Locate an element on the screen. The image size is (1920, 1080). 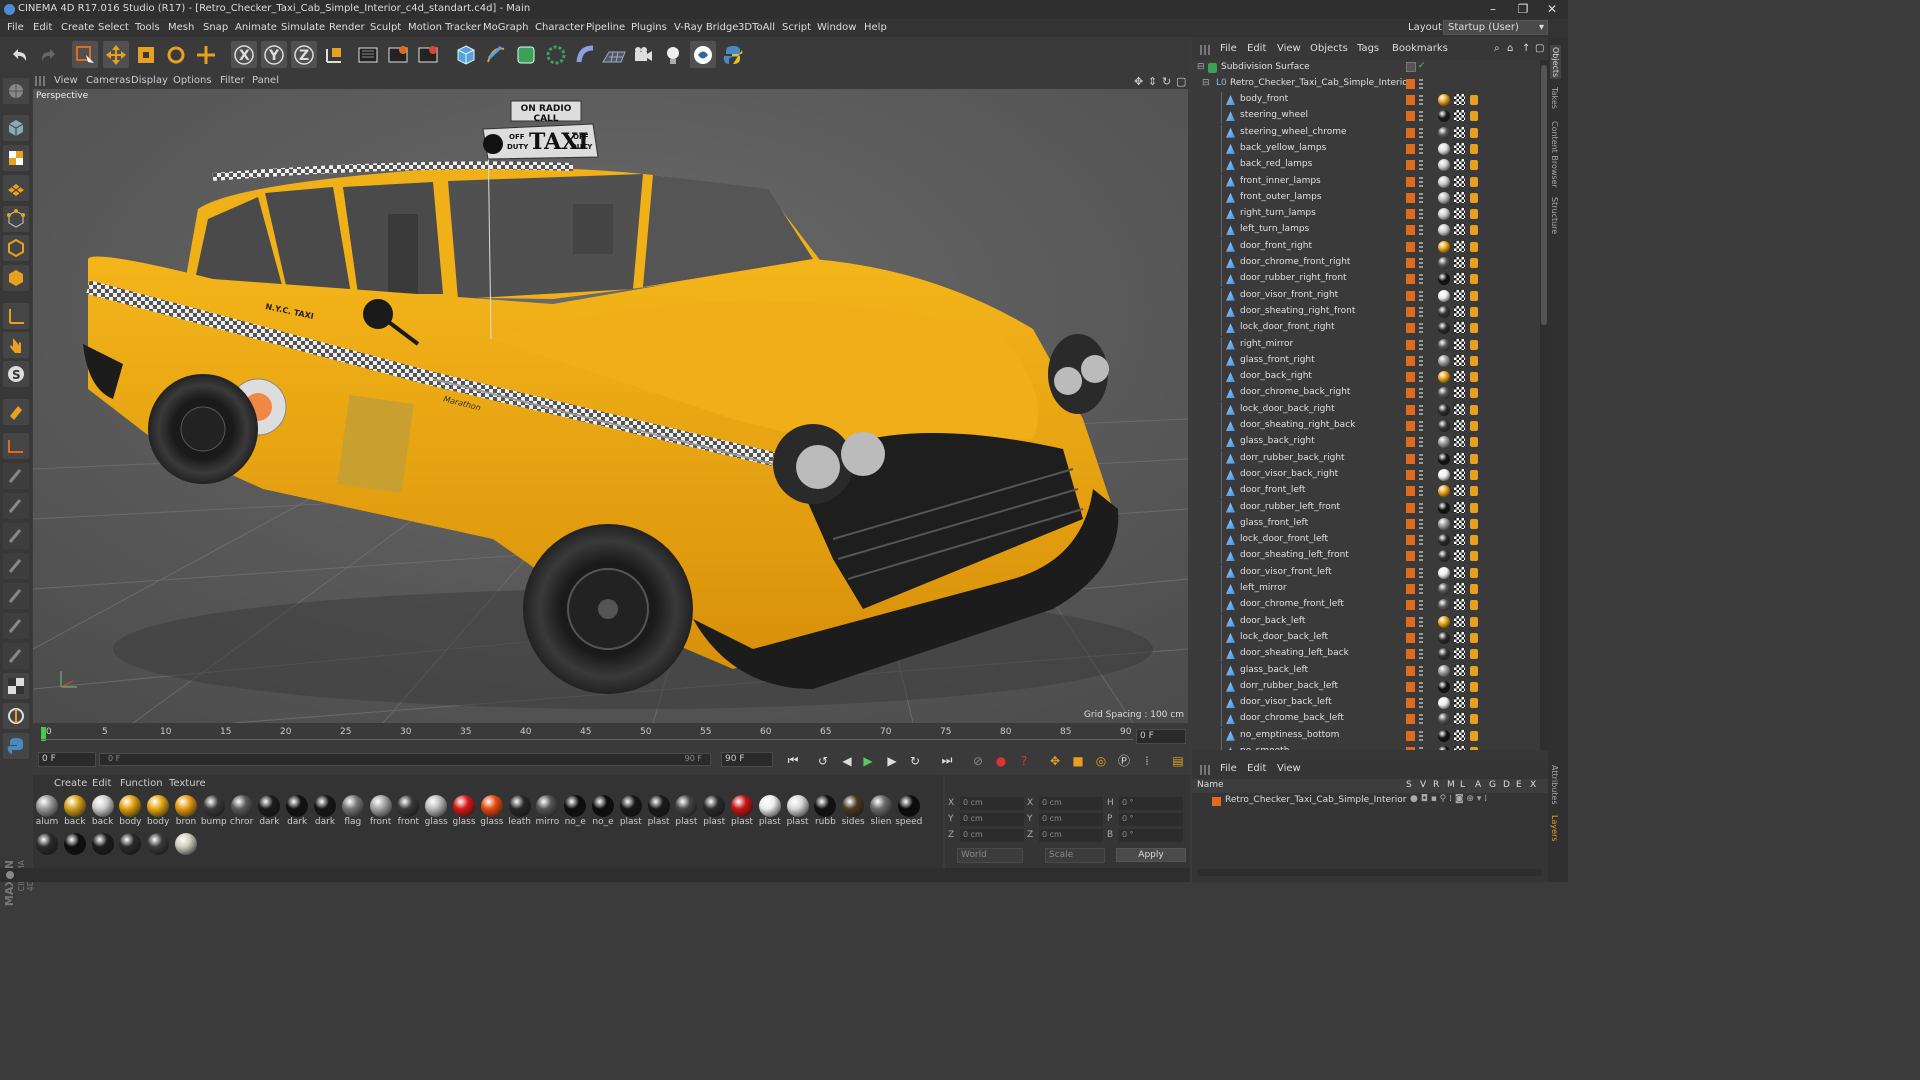
material-swatch: dark is located at coordinates (325, 811).